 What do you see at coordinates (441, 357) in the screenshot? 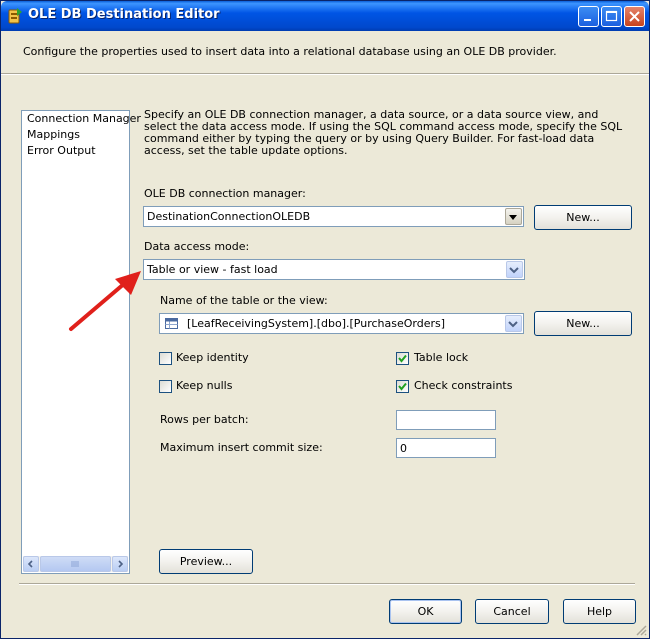
I see `table-lock-label: Table lock` at bounding box center [441, 357].